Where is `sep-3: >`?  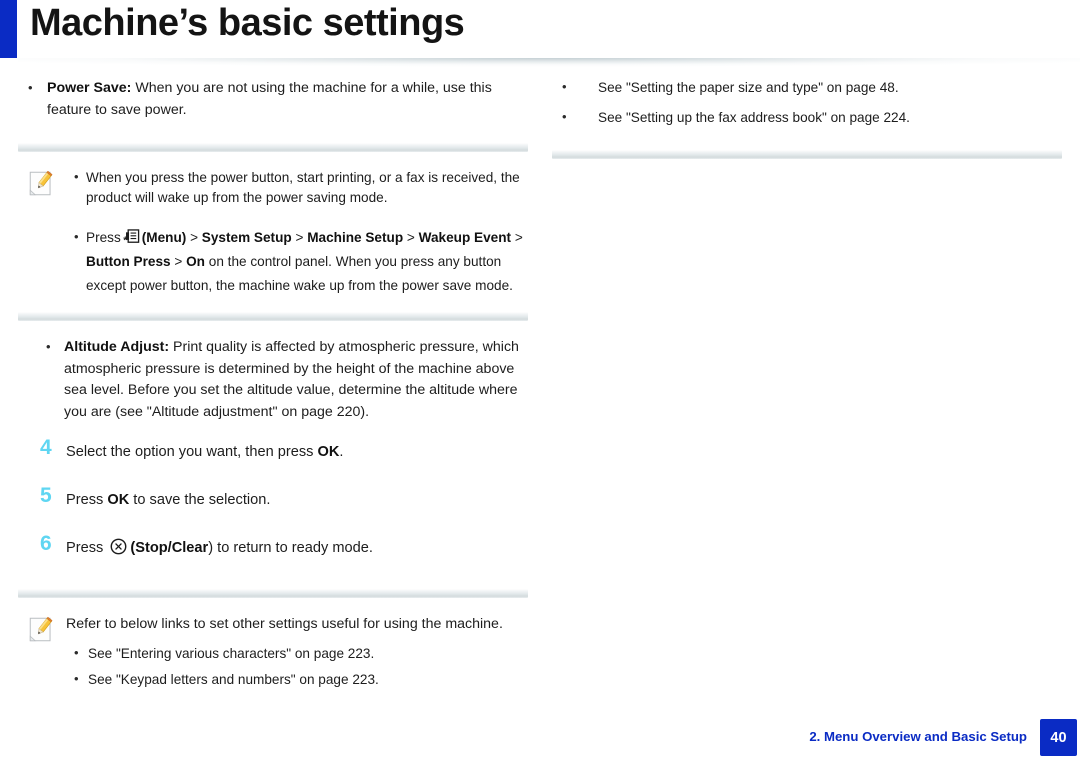
sep-3: > is located at coordinates (411, 237).